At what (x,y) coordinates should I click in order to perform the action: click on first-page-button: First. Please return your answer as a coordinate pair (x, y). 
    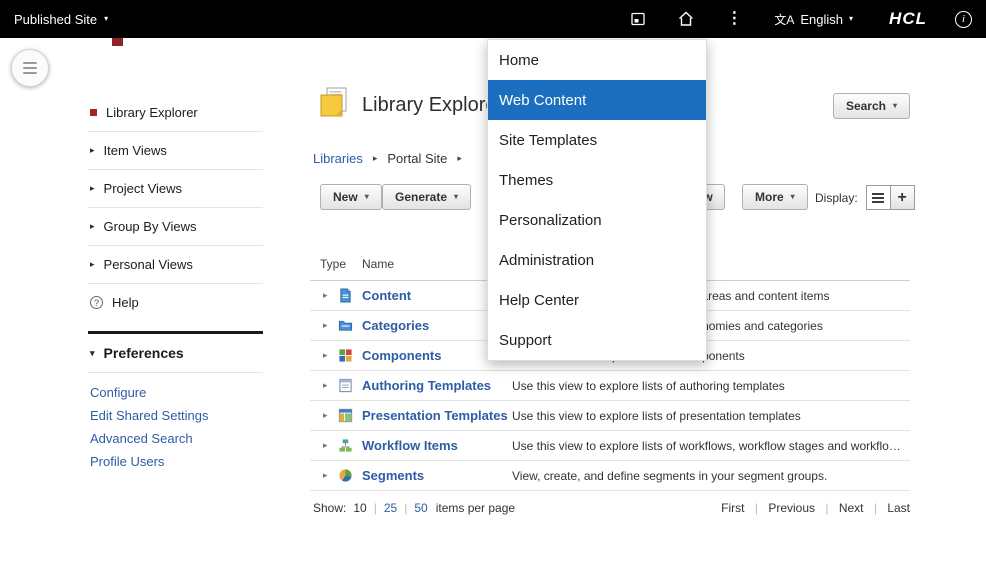
    Looking at the image, I should click on (732, 508).